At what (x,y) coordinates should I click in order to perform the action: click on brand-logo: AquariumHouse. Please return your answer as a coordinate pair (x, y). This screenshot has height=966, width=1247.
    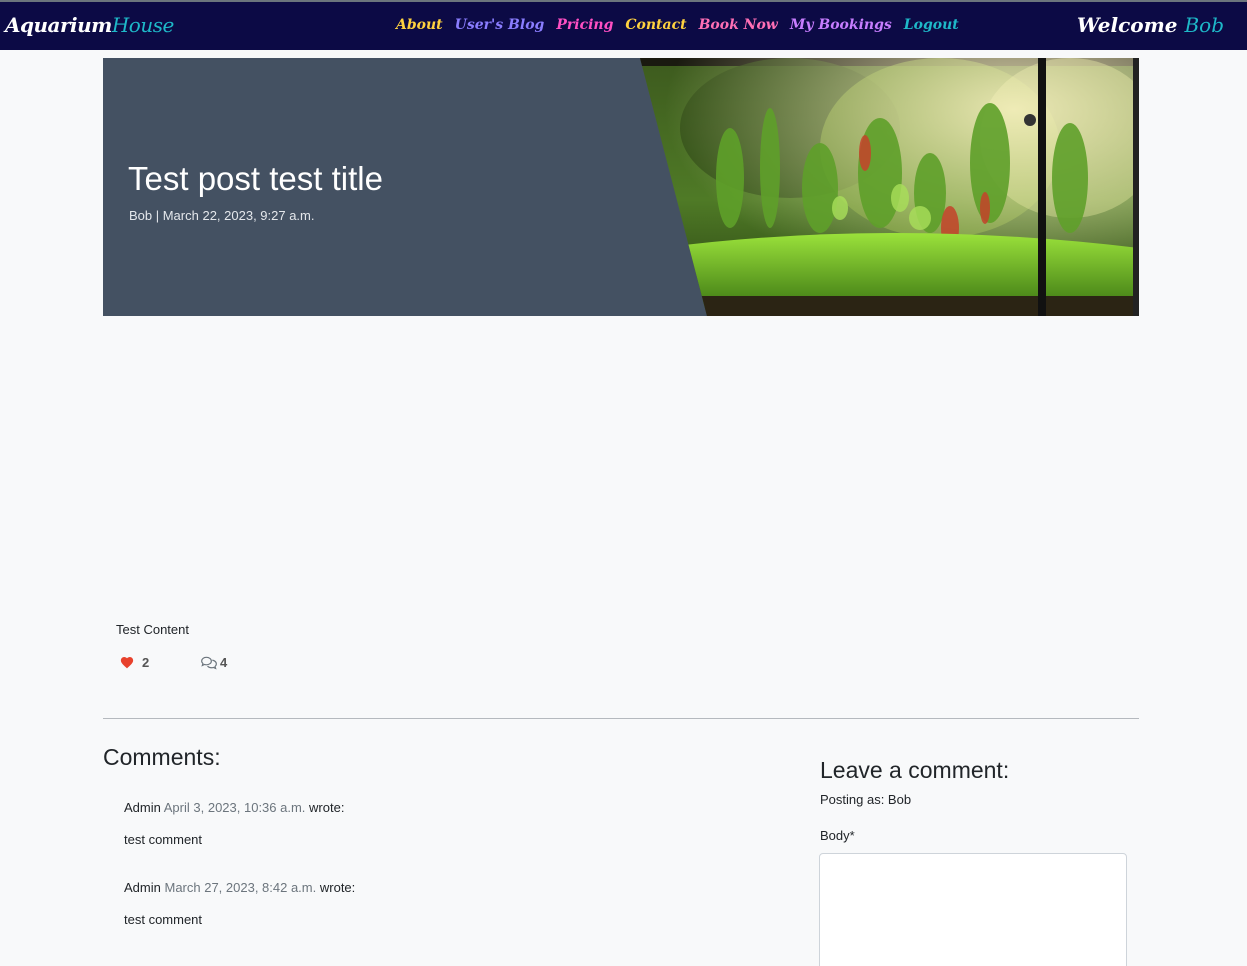
    Looking at the image, I should click on (89, 25).